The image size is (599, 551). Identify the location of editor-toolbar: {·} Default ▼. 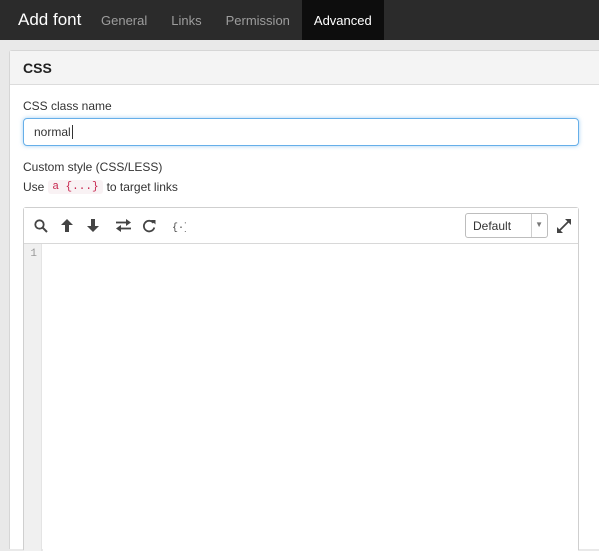
(301, 226).